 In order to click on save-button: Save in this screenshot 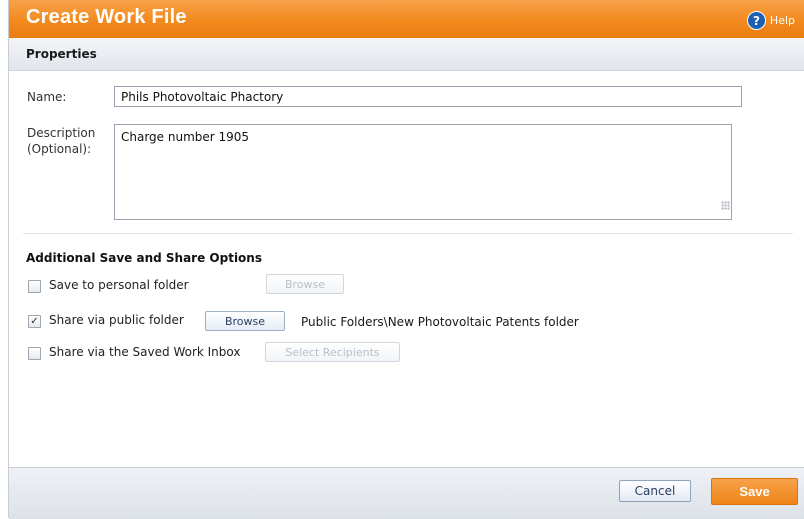, I will do `click(754, 491)`.